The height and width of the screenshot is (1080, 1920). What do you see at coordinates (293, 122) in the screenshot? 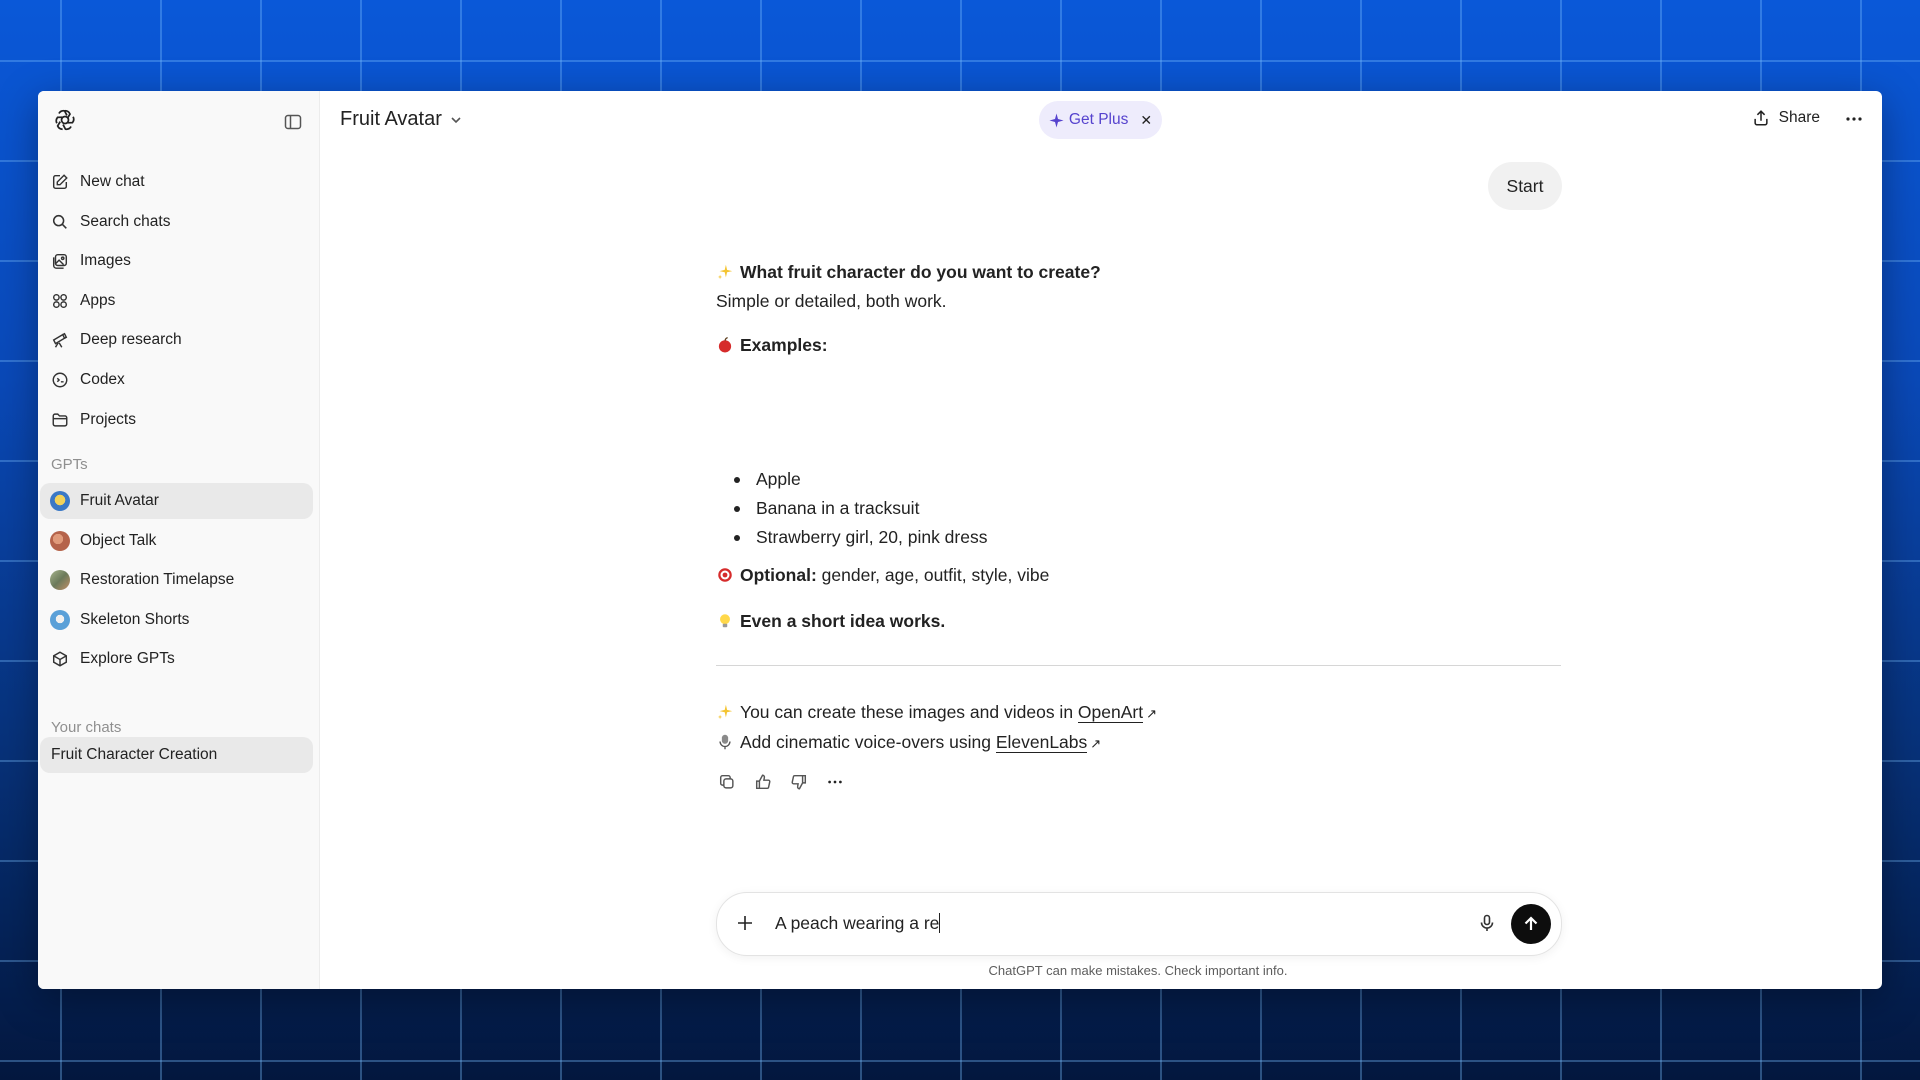
I see `sidebar-toggle-icon` at bounding box center [293, 122].